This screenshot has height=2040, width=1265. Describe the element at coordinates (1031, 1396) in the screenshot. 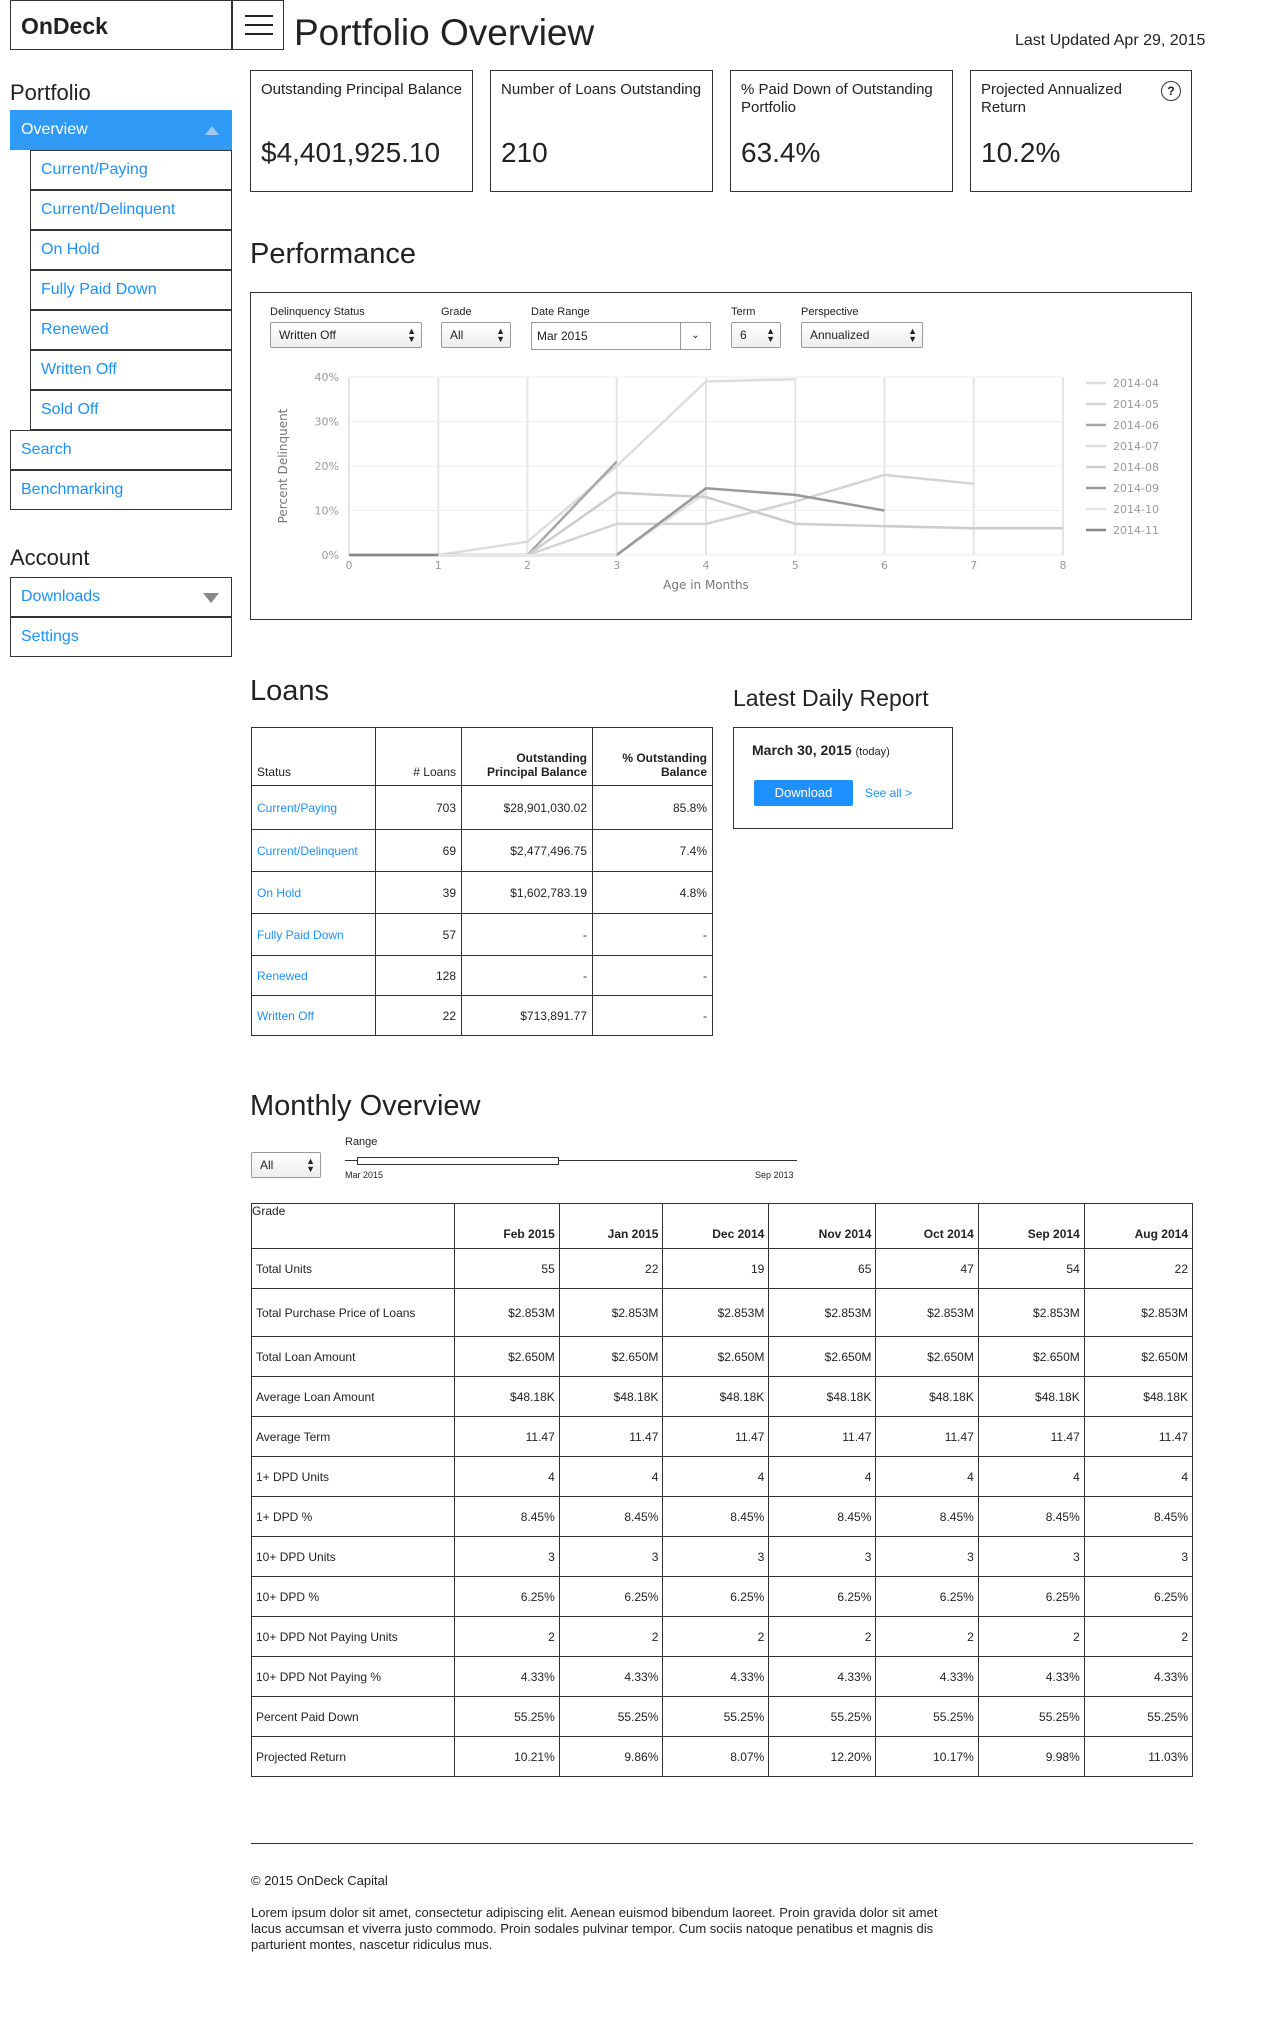

I see `table-cell: $48.18K` at that location.